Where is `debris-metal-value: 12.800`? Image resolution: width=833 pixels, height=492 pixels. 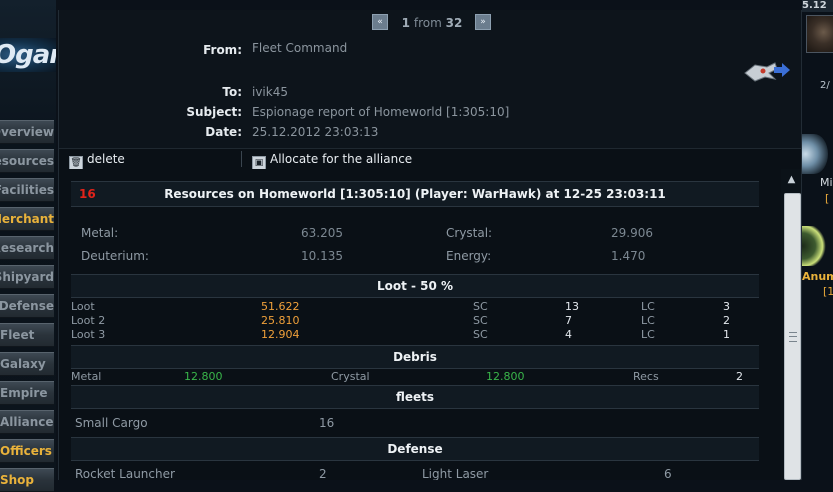 debris-metal-value: 12.800 is located at coordinates (203, 376).